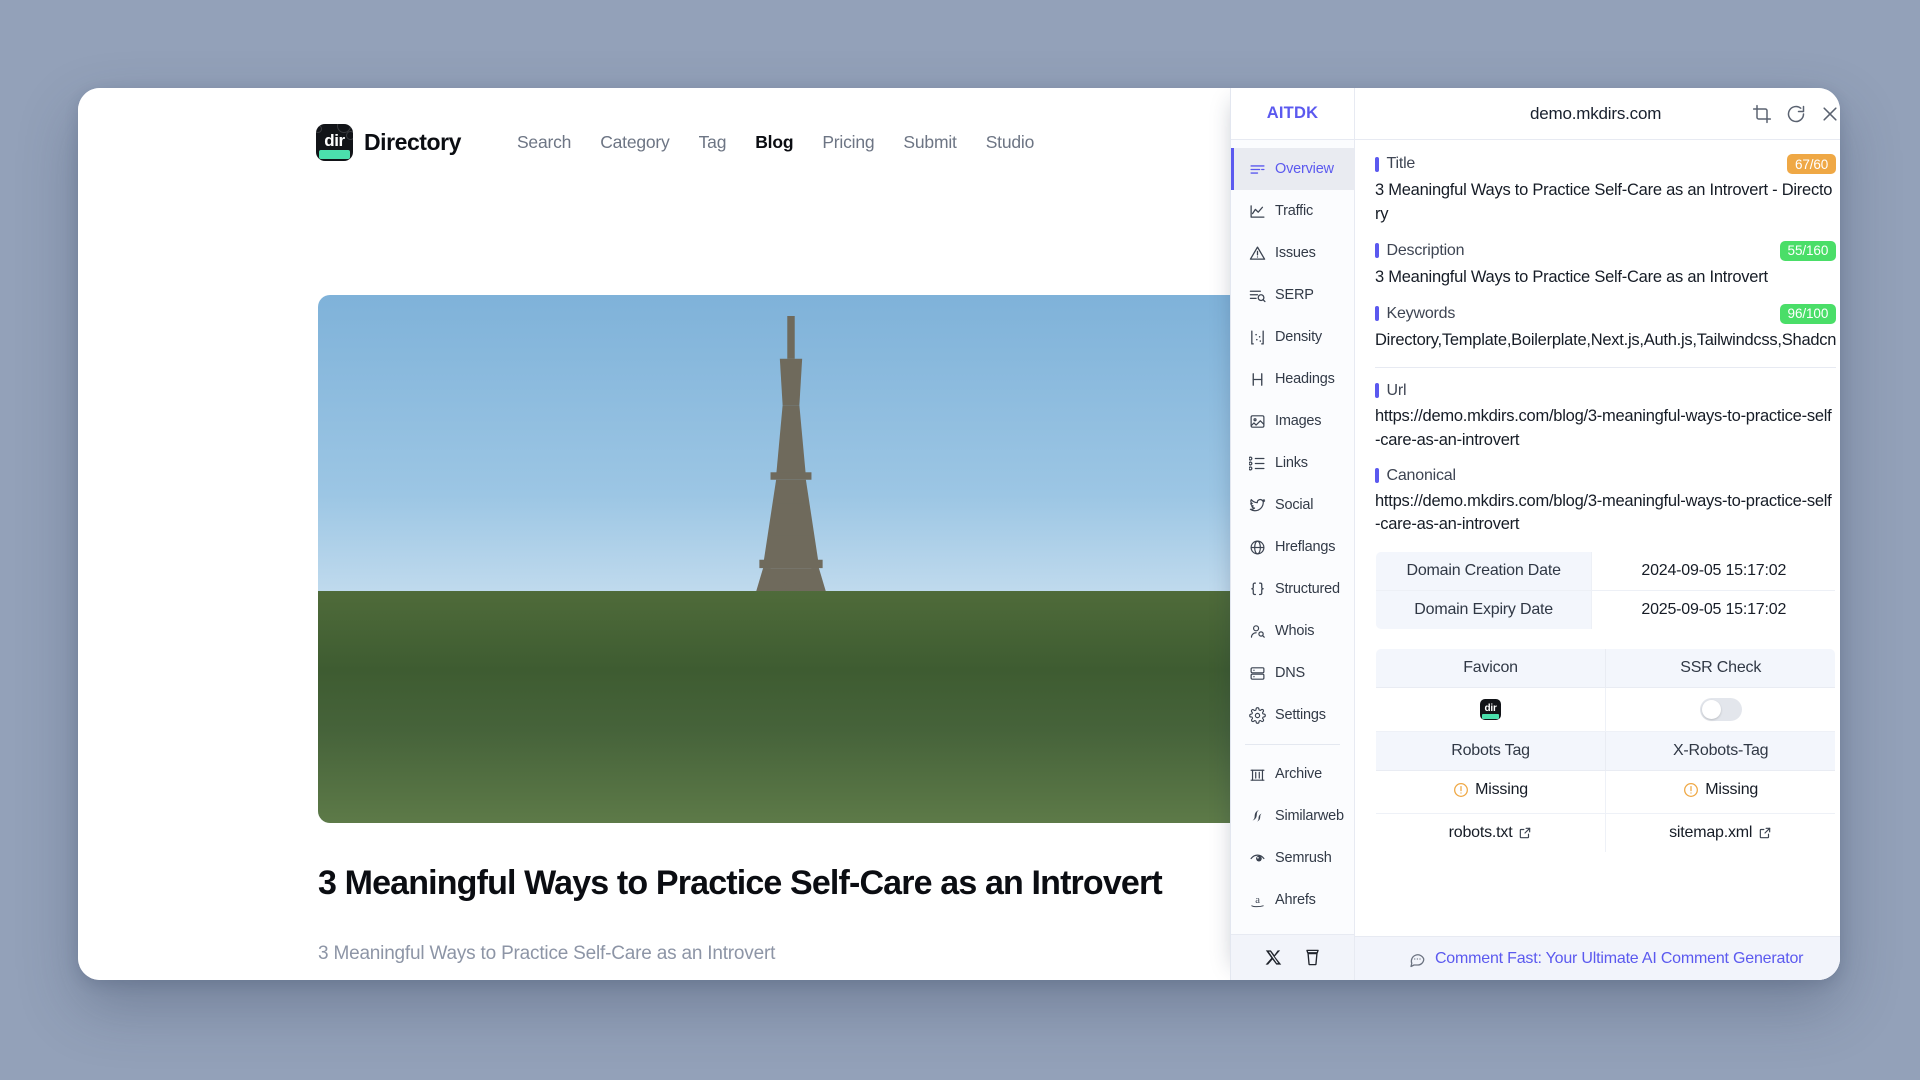 This screenshot has width=1920, height=1080. I want to click on section-divider, so click(1606, 367).